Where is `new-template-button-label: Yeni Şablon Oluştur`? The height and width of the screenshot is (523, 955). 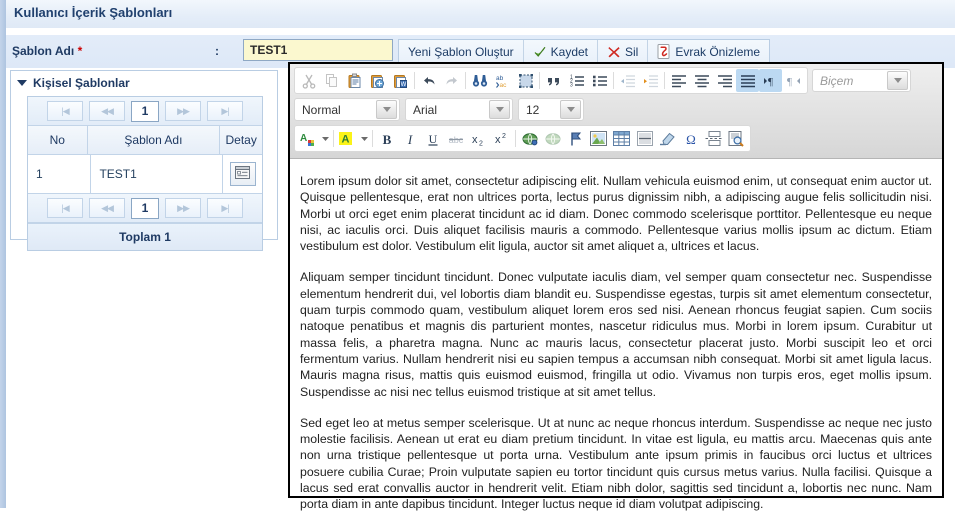
new-template-button-label: Yeni Şablon Oluştur is located at coordinates (461, 51).